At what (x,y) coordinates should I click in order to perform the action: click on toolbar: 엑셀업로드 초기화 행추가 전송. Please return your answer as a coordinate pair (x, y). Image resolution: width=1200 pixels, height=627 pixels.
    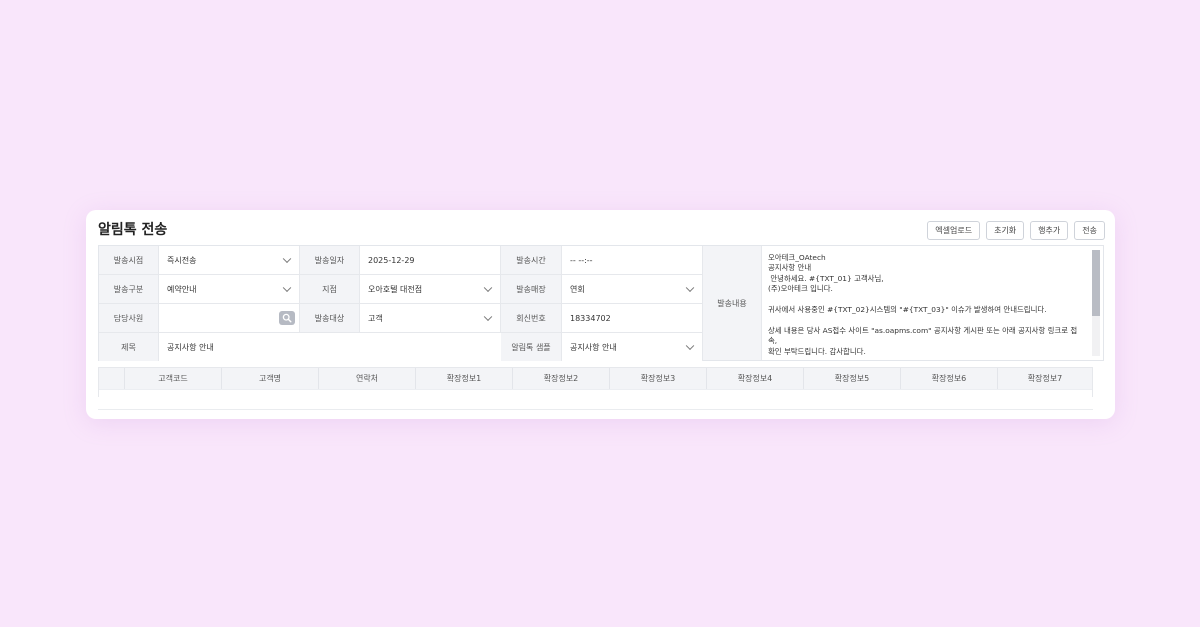
    Looking at the image, I should click on (1016, 230).